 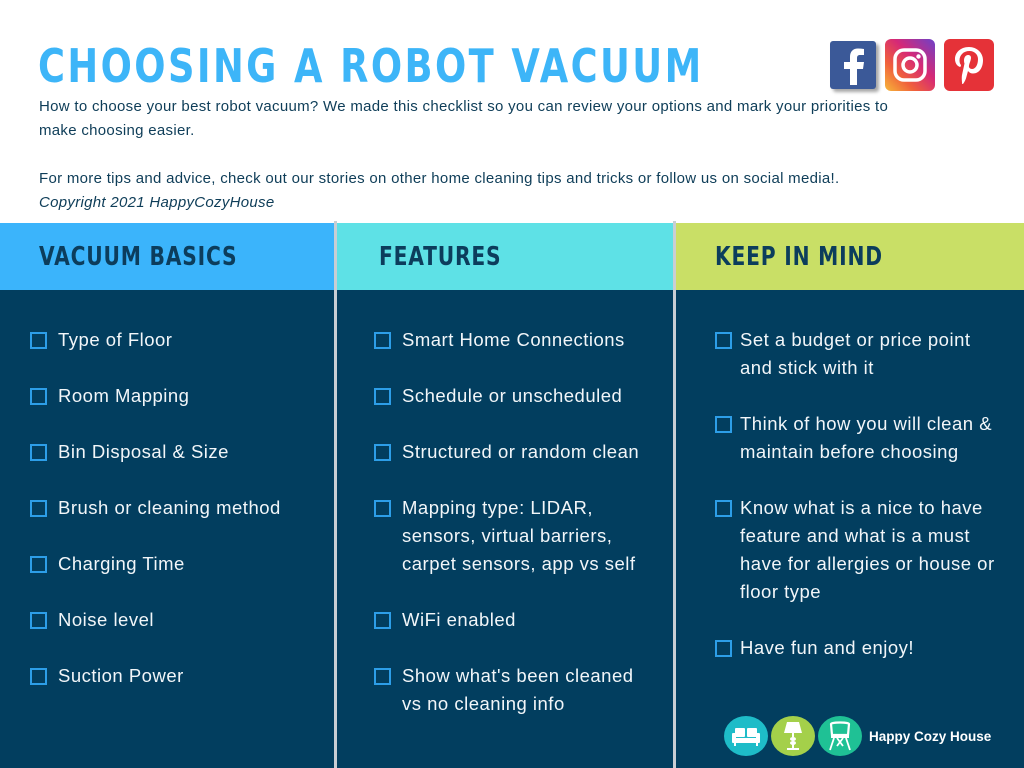 What do you see at coordinates (521, 451) in the screenshot?
I see `checklist-item-label: Structured or random clean` at bounding box center [521, 451].